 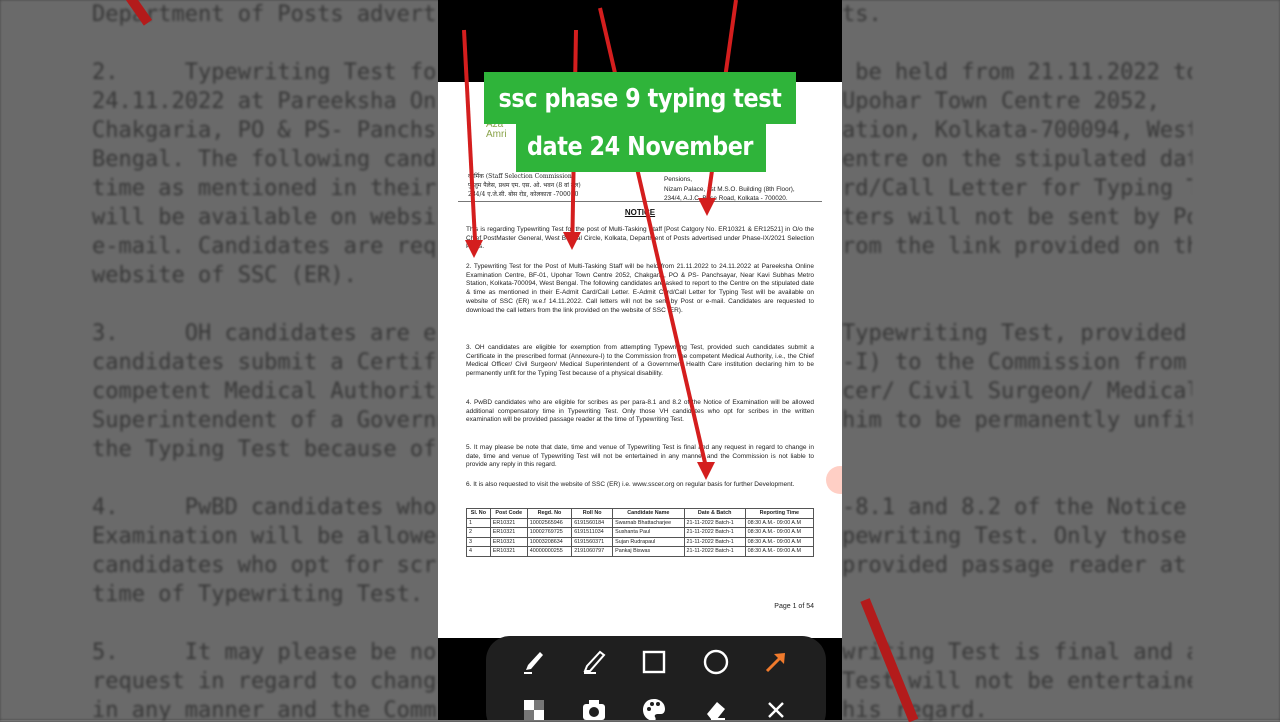 What do you see at coordinates (678, 179) in the screenshot?
I see `header-right-line: Pensions,` at bounding box center [678, 179].